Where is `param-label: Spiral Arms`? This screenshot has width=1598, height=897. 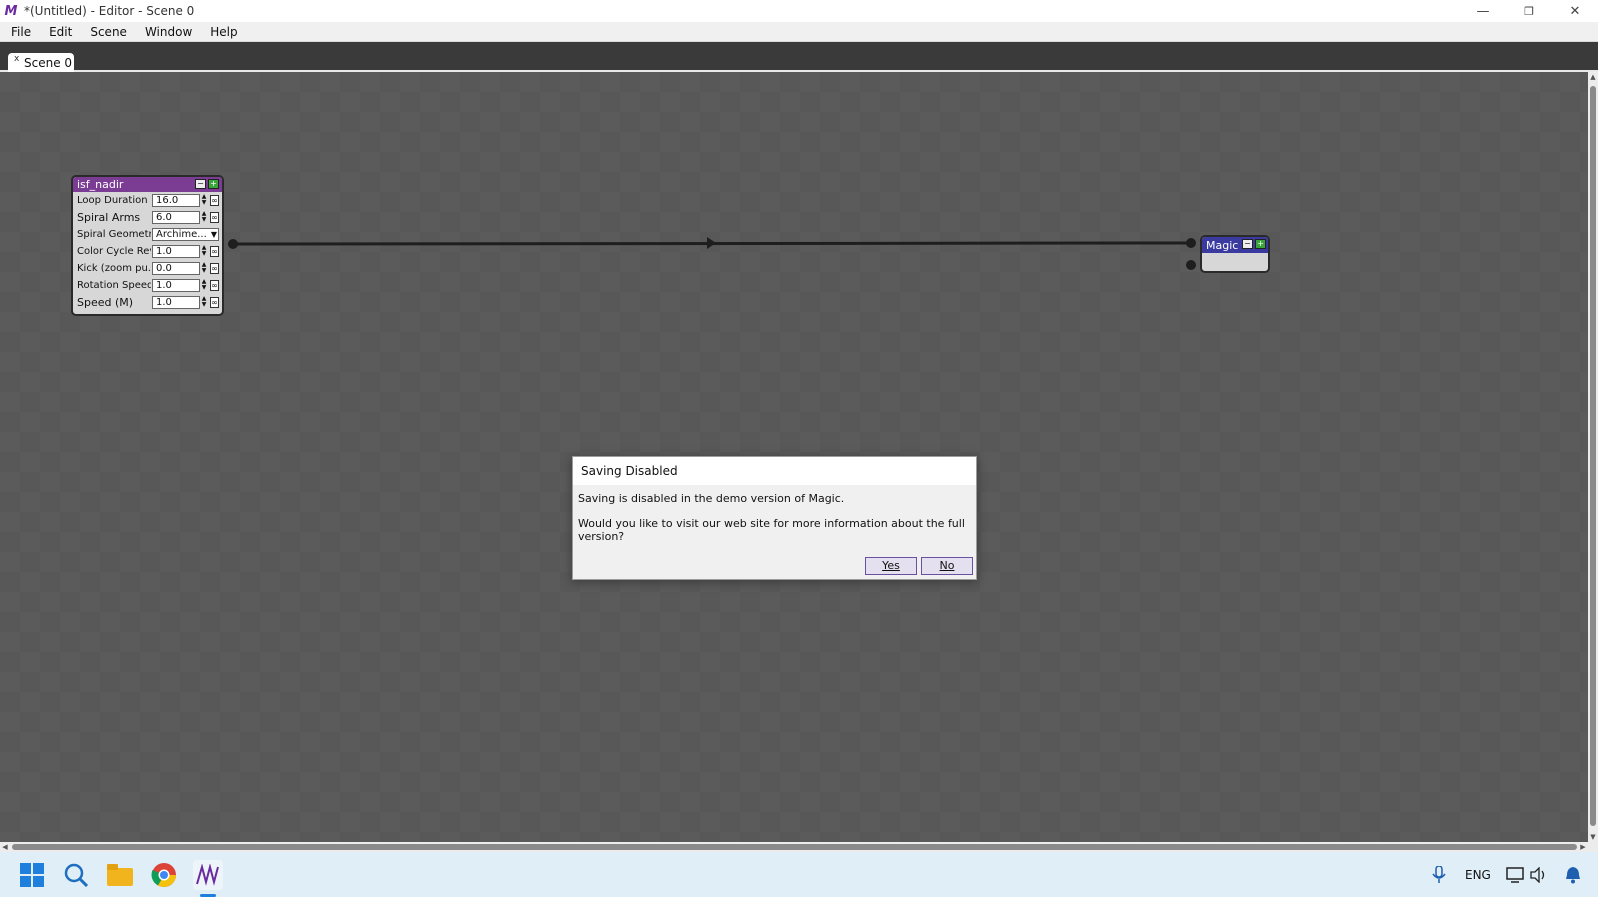
param-label: Spiral Arms is located at coordinates (109, 217).